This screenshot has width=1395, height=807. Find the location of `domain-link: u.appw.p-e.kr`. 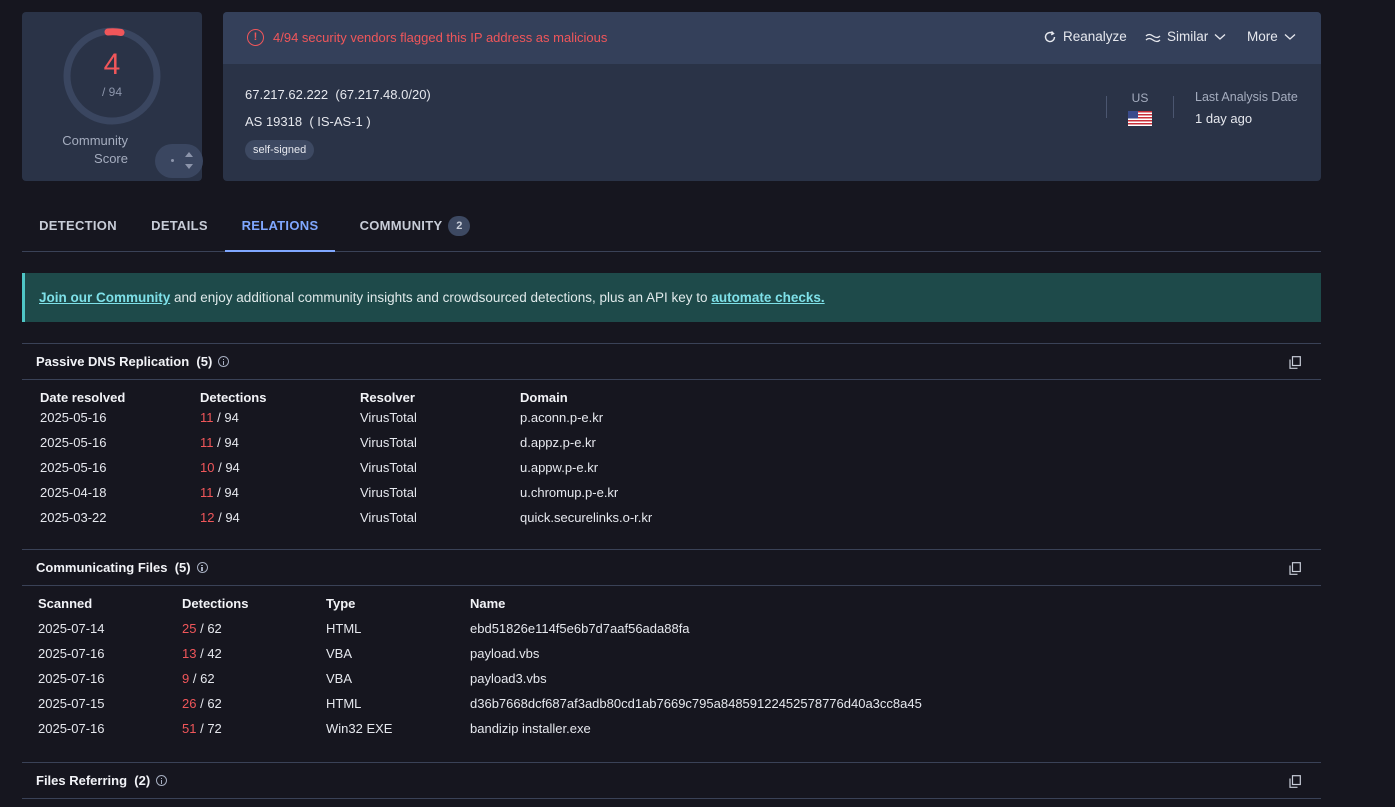

domain-link: u.appw.p-e.kr is located at coordinates (559, 467).